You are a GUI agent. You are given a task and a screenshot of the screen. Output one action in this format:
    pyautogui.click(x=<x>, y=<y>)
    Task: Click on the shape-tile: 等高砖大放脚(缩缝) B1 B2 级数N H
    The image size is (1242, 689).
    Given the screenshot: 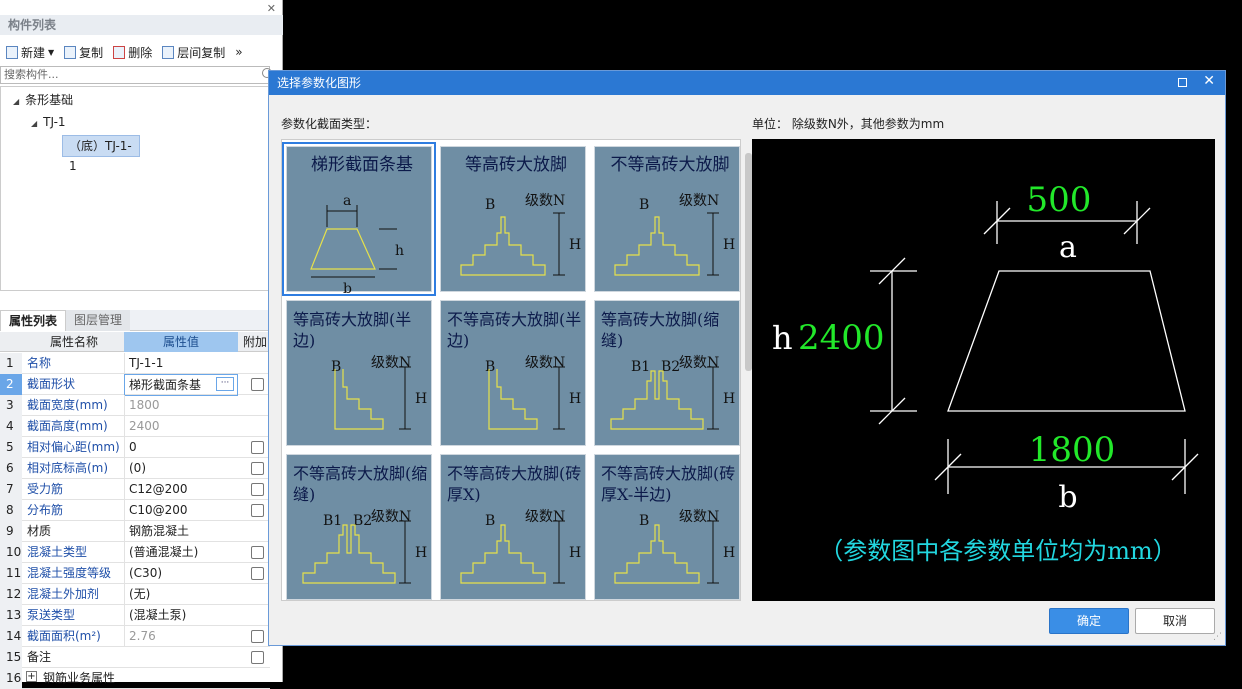 What is the action you would take?
    pyautogui.click(x=667, y=373)
    